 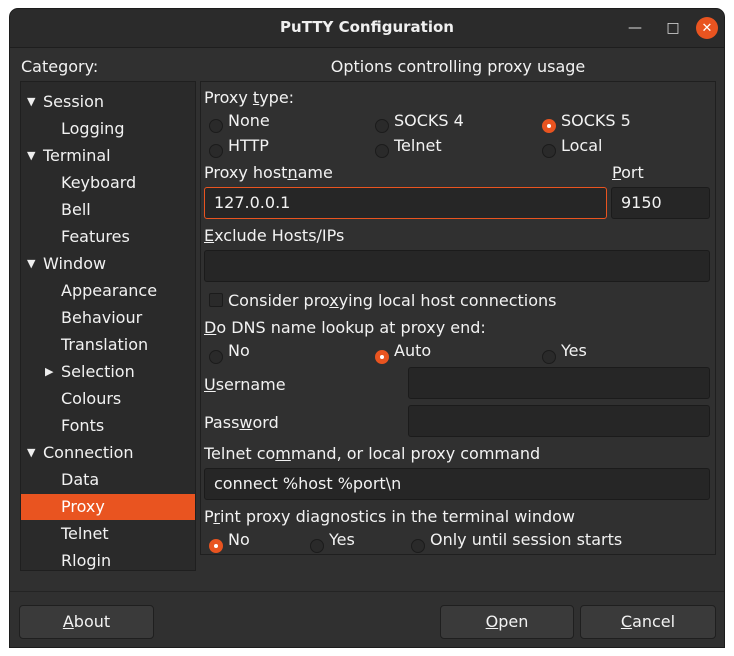 I want to click on radio-dns-yes-label: Yes, so click(x=574, y=350).